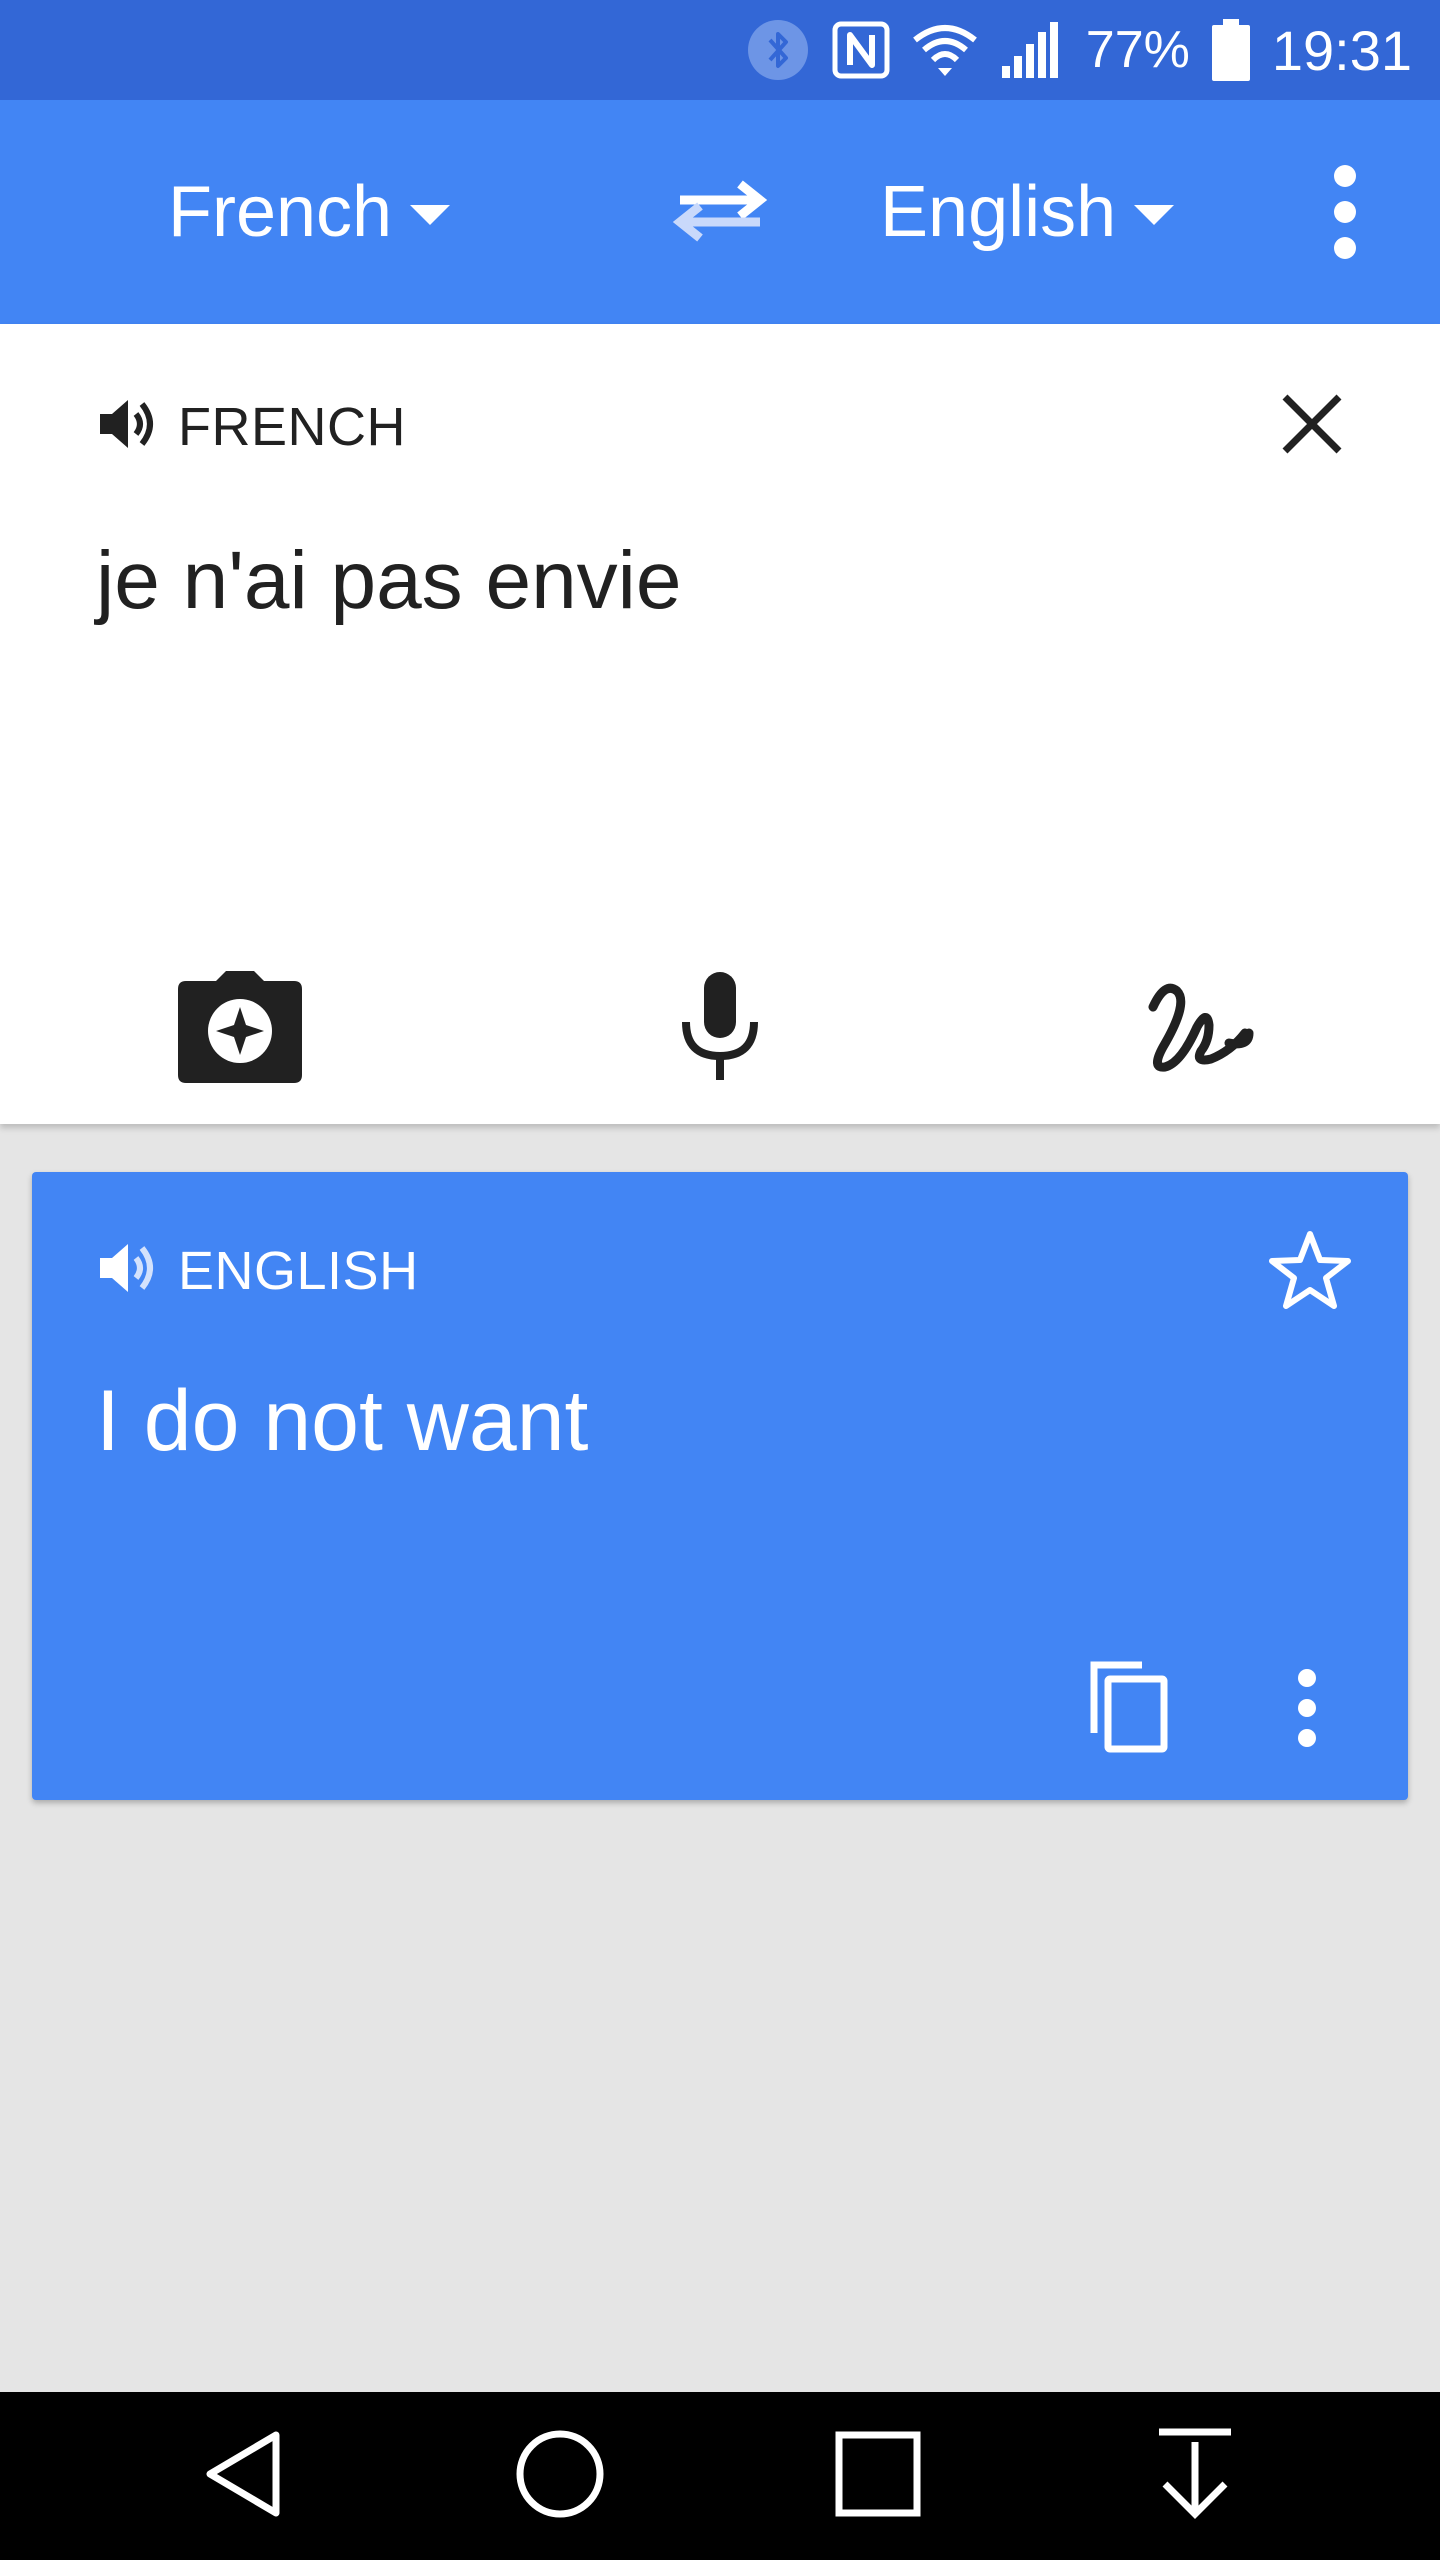 The image size is (1440, 2560). I want to click on source-language-selector: French, so click(309, 212).